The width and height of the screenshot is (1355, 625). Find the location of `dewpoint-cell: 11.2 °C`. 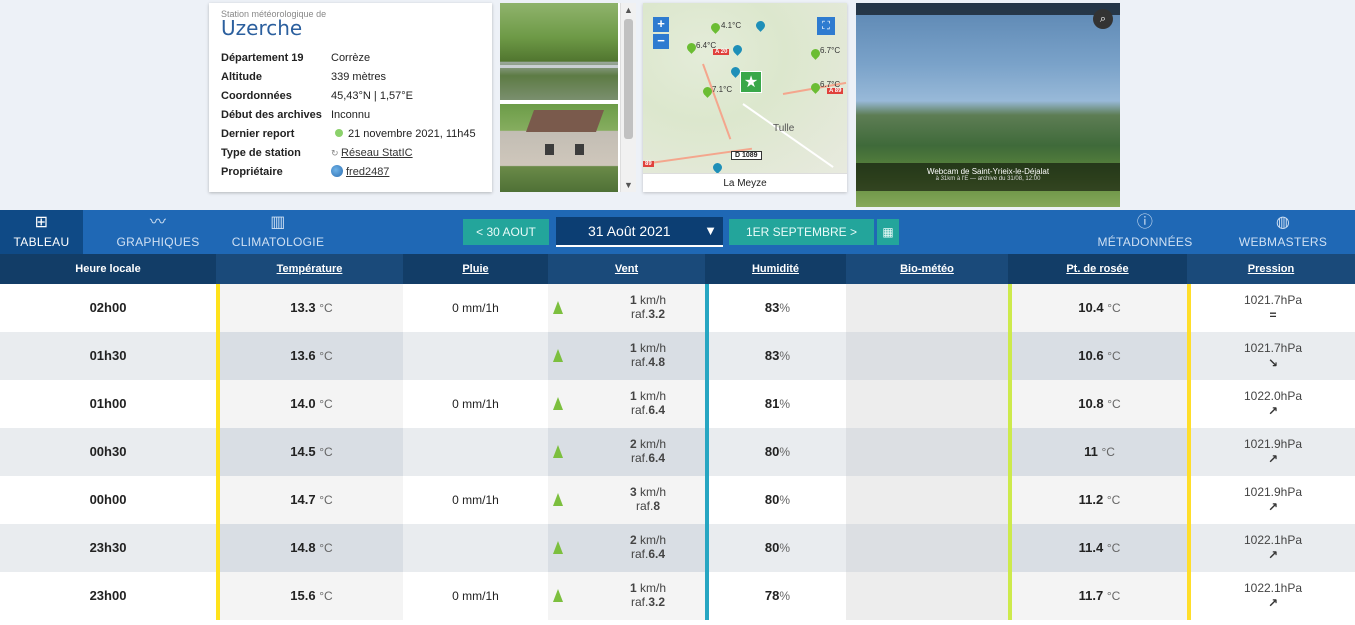

dewpoint-cell: 11.2 °C is located at coordinates (1097, 500).